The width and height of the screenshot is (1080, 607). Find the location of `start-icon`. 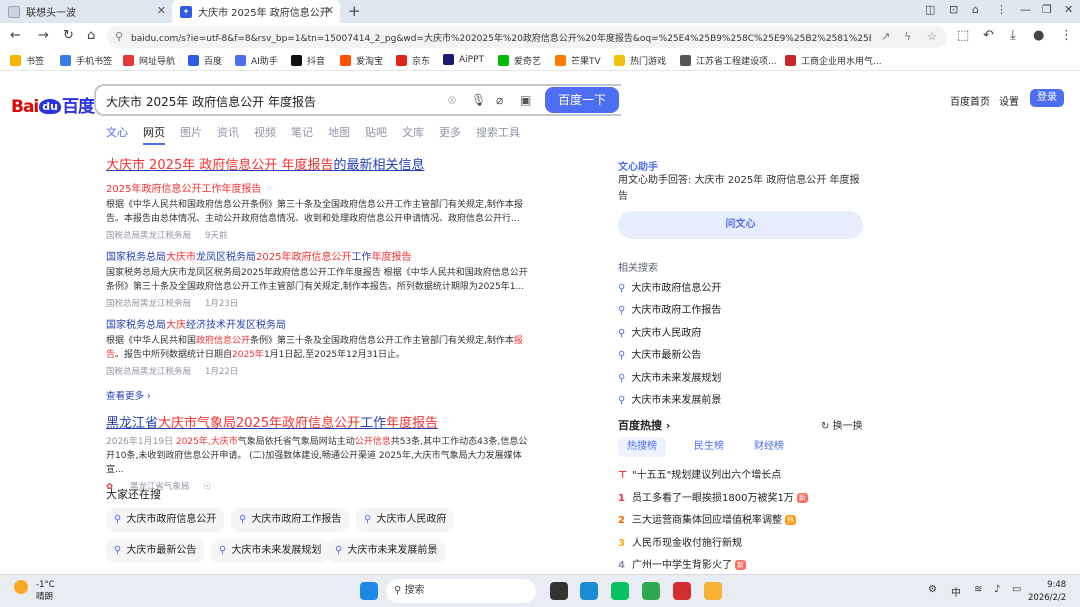

start-icon is located at coordinates (369, 591).